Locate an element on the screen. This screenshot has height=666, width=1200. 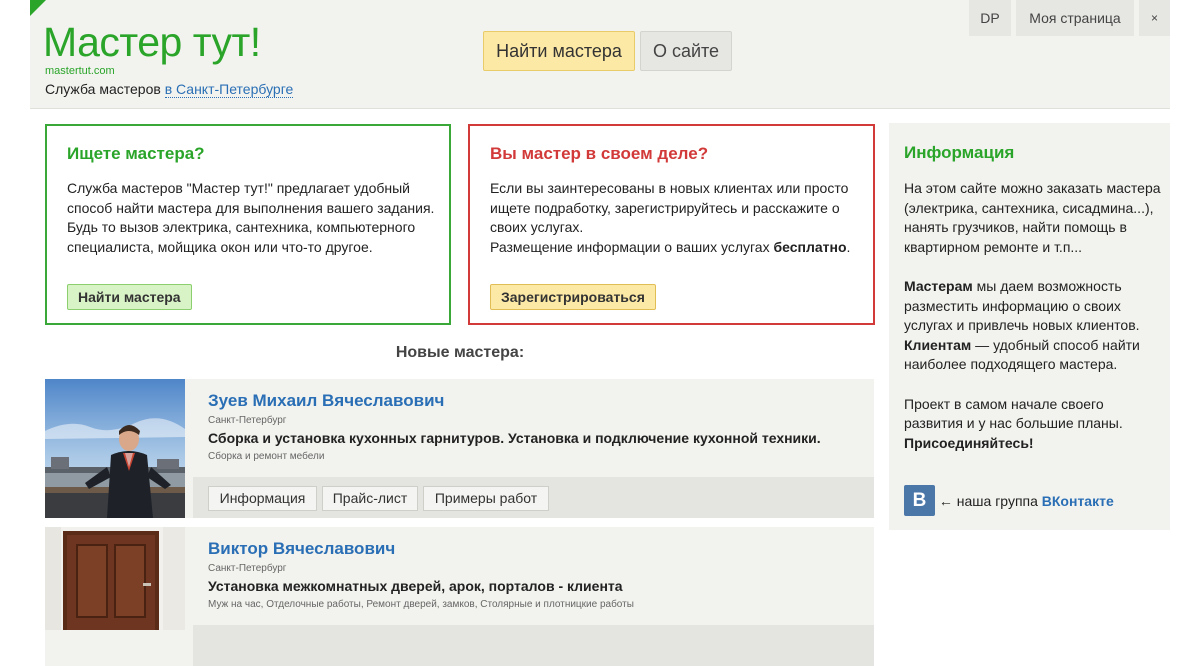
city-link: в Санкт-Петербурге is located at coordinates (229, 89).